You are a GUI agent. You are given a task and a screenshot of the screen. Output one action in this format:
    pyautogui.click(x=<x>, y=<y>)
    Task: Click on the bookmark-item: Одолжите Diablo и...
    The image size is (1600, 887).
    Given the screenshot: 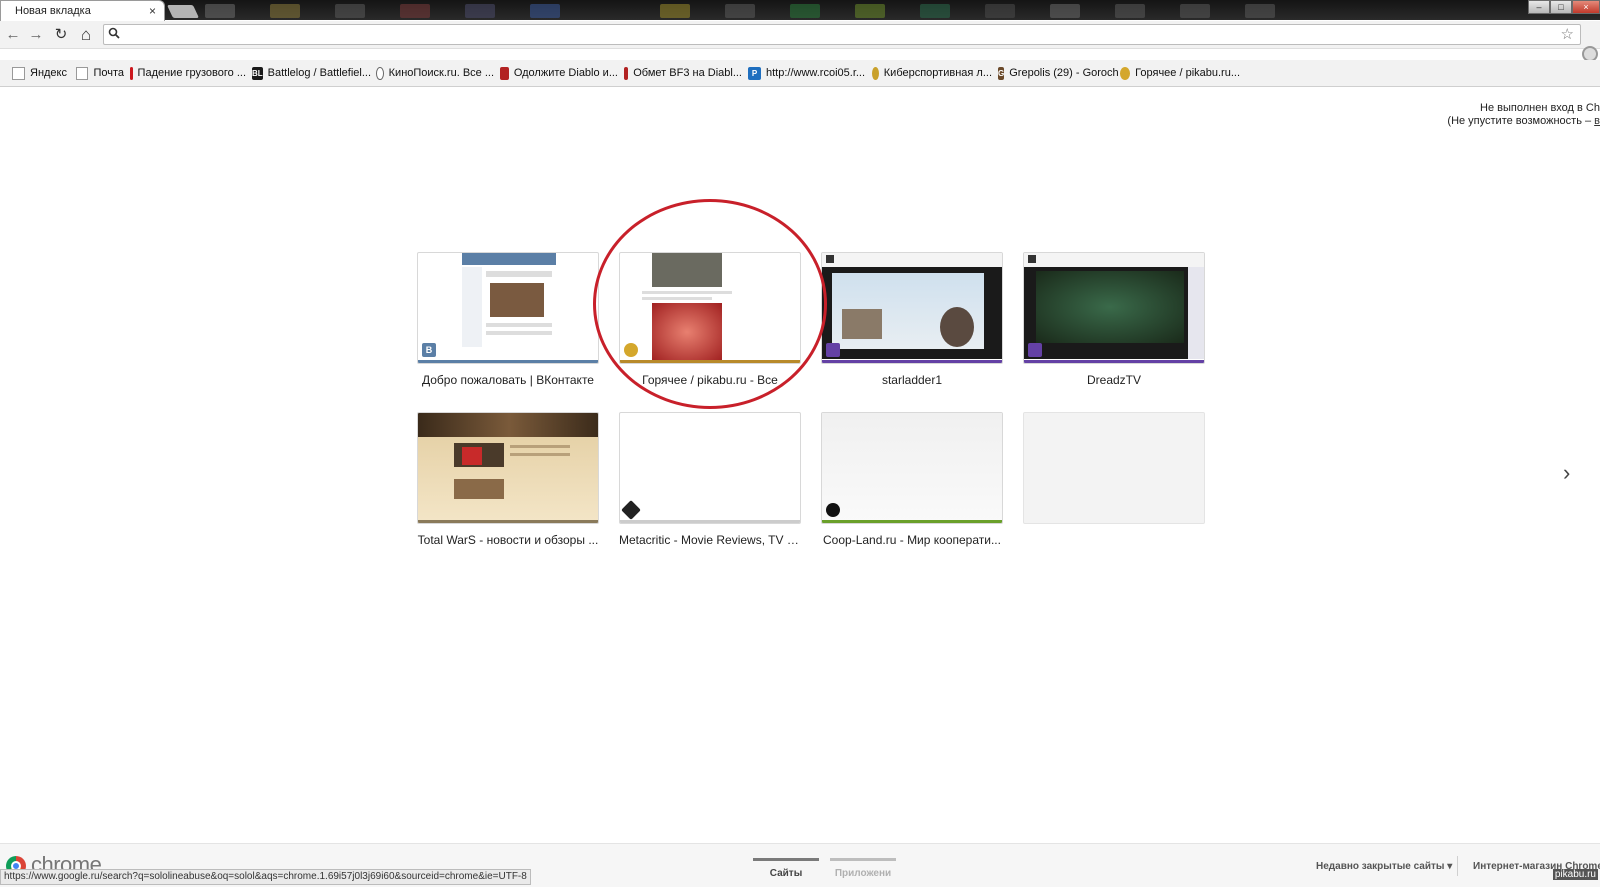 What is the action you would take?
    pyautogui.click(x=562, y=73)
    